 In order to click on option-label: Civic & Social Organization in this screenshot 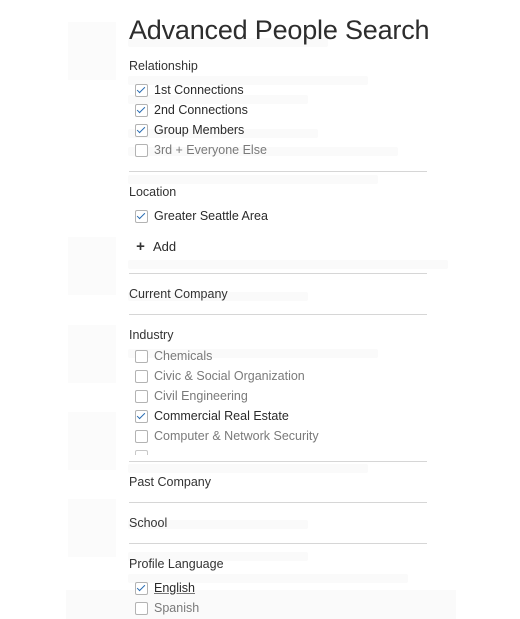, I will do `click(229, 376)`.